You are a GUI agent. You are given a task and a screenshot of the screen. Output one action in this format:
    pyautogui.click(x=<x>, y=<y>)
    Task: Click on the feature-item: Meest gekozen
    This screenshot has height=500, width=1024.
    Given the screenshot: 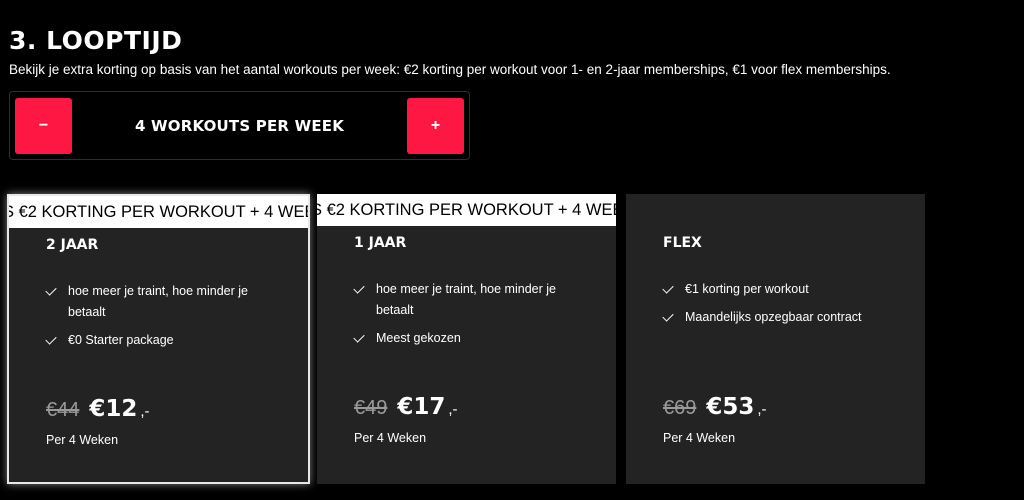 What is the action you would take?
    pyautogui.click(x=473, y=338)
    